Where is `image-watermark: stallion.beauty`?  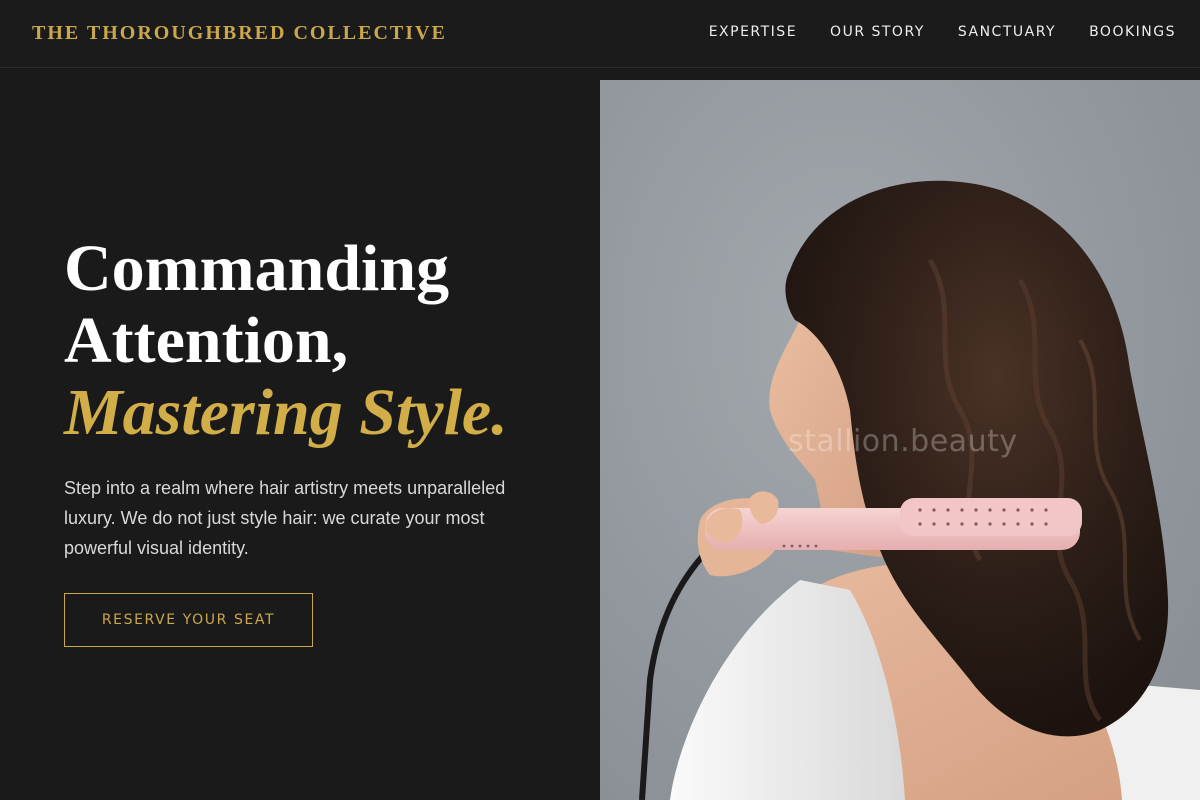
image-watermark: stallion.beauty is located at coordinates (903, 441).